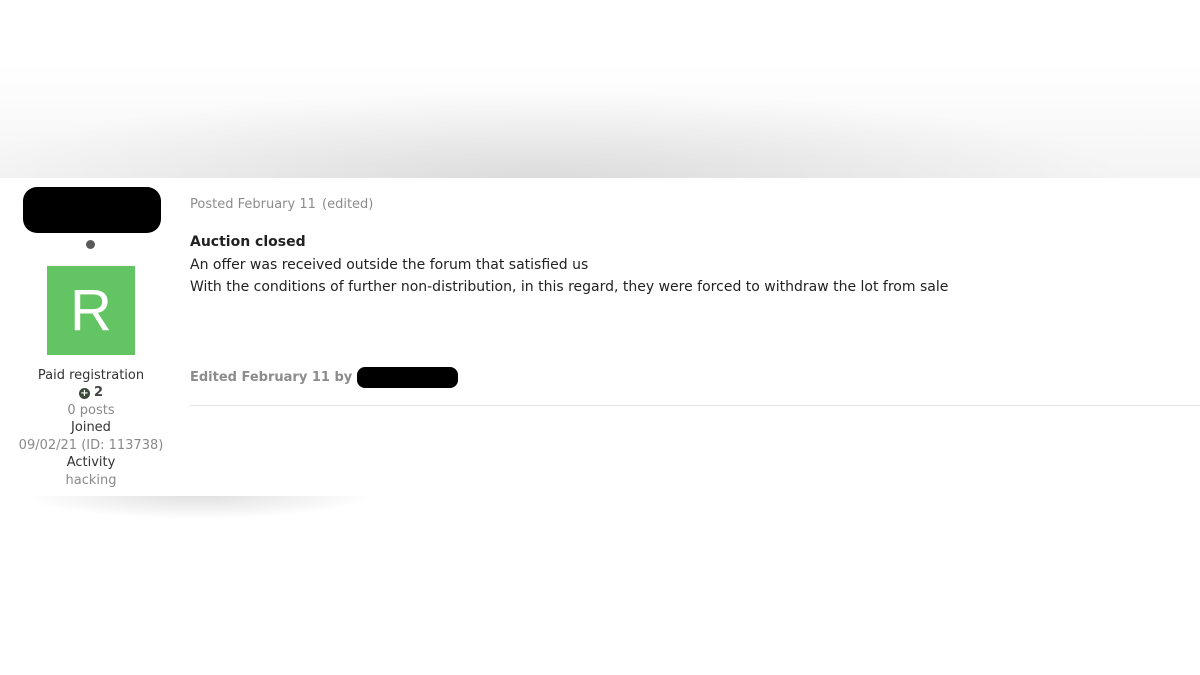 The height and width of the screenshot is (675, 1200). What do you see at coordinates (84, 393) in the screenshot?
I see `plus-icon: +` at bounding box center [84, 393].